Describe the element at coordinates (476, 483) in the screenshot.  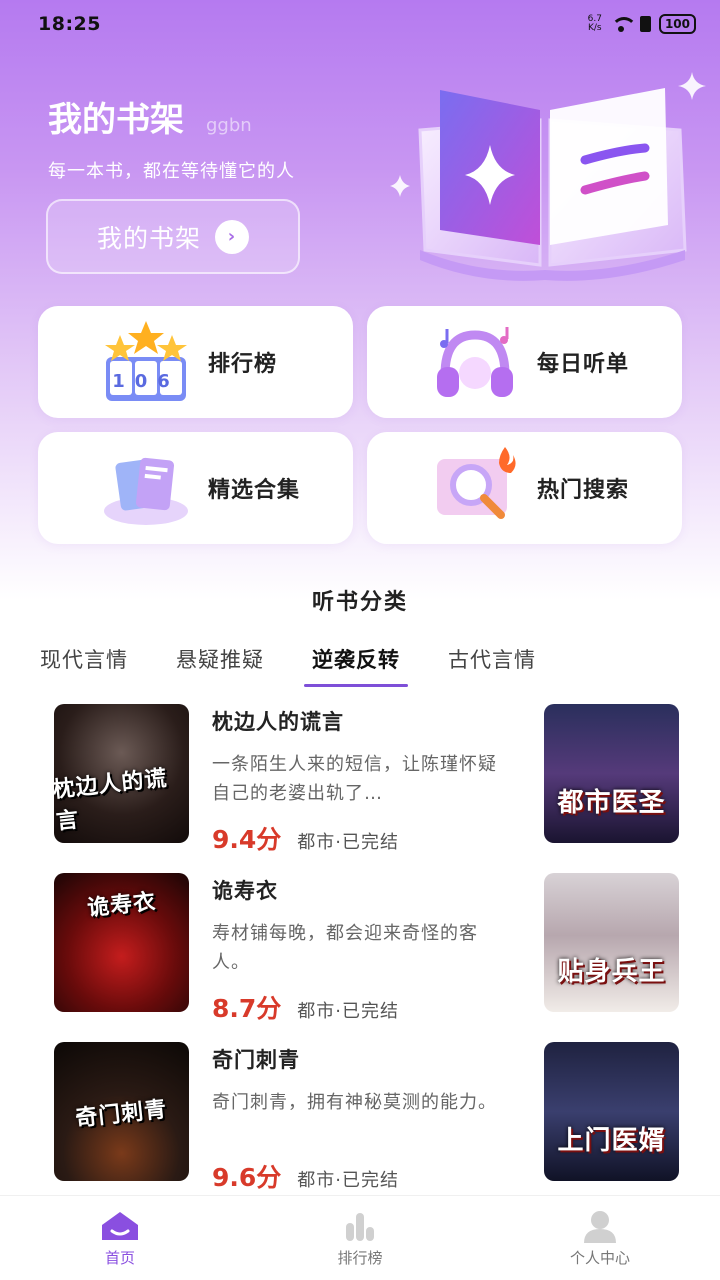
I see `hot-search-icon` at that location.